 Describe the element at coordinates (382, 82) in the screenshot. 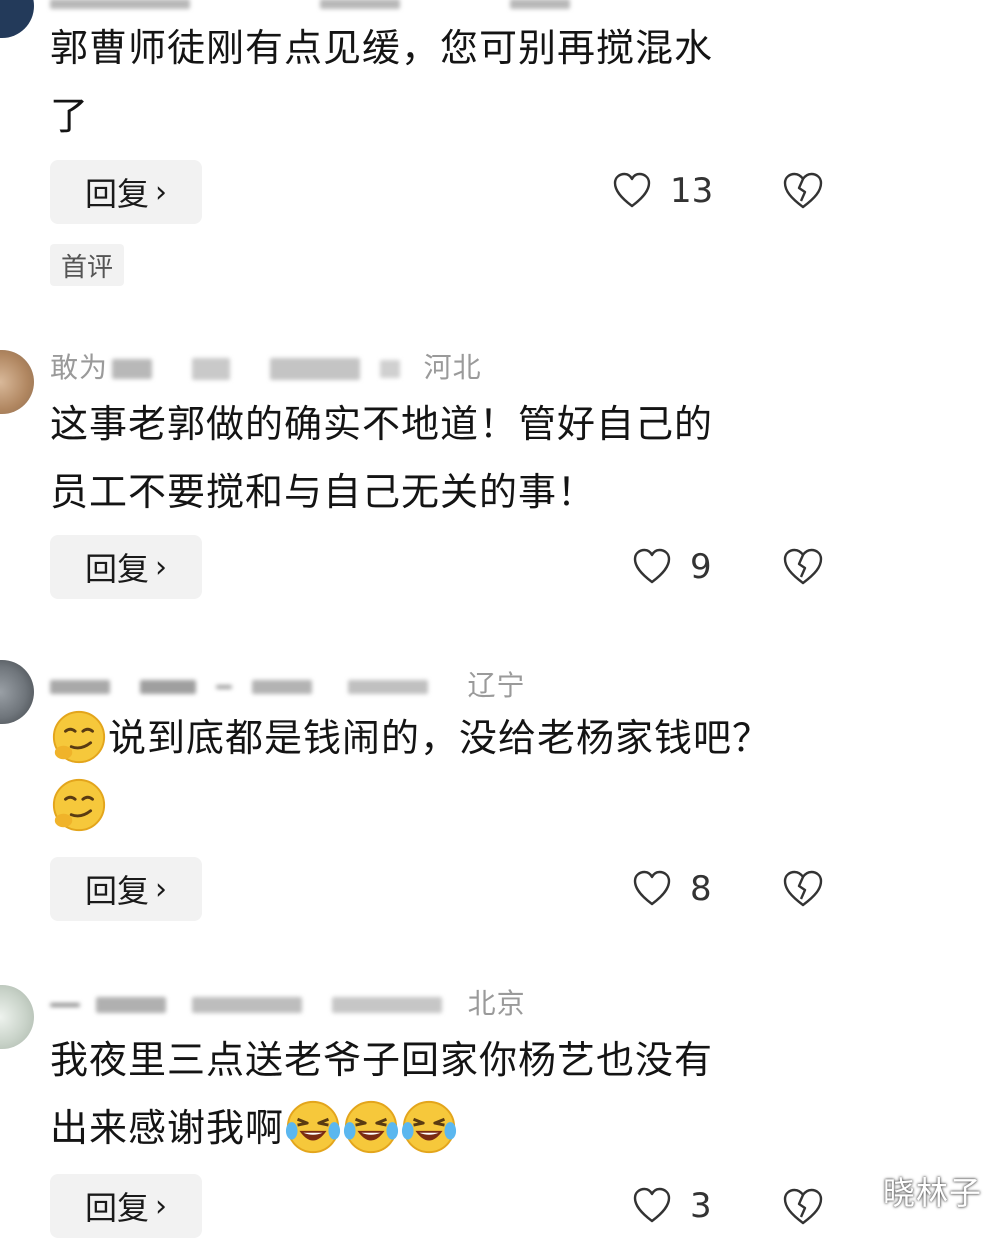

I see `comment-text: 郭曹师徒刚有点见缓，您可别再搅混水 了` at that location.